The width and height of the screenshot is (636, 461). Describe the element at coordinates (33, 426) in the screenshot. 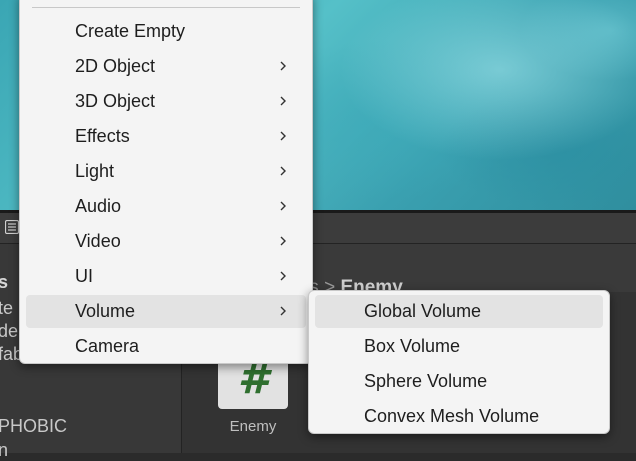

I see `hierarchy-row-fragment: PHOBIC` at that location.